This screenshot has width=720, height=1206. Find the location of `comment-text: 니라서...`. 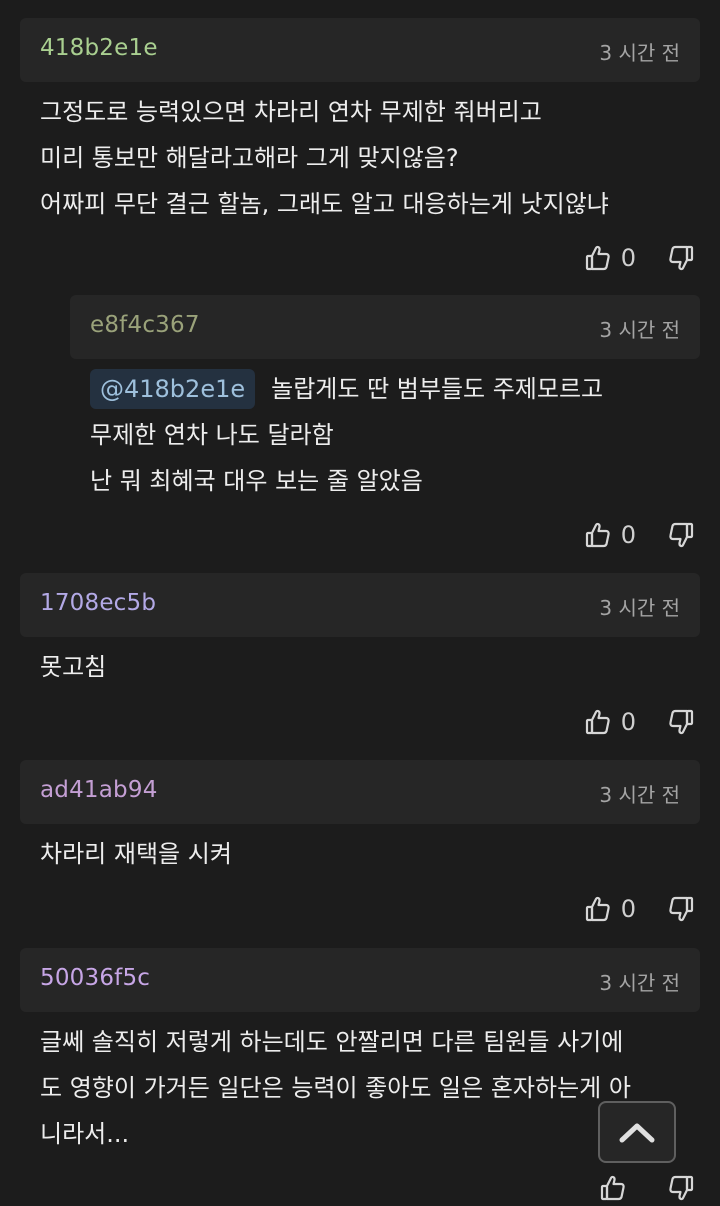

comment-text: 니라서... is located at coordinates (85, 1134).